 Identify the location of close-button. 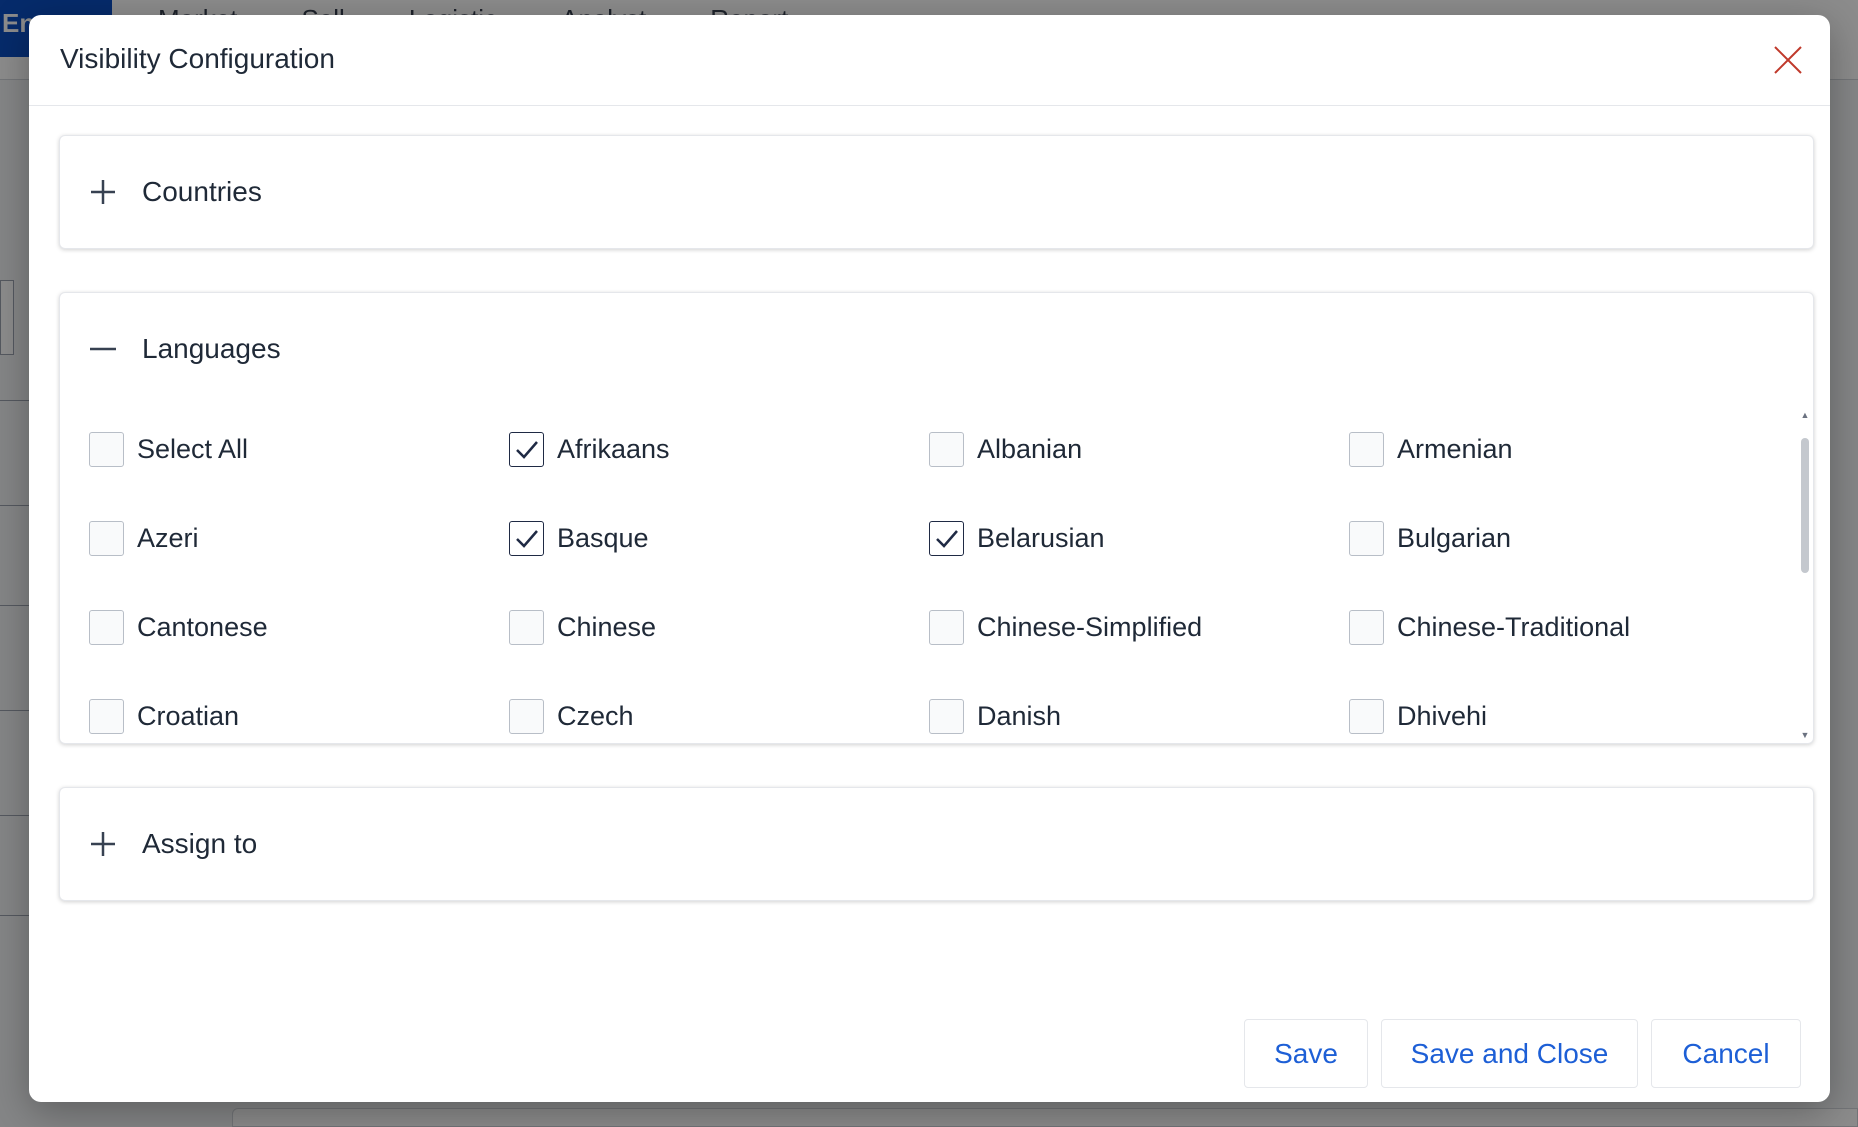
(1788, 60).